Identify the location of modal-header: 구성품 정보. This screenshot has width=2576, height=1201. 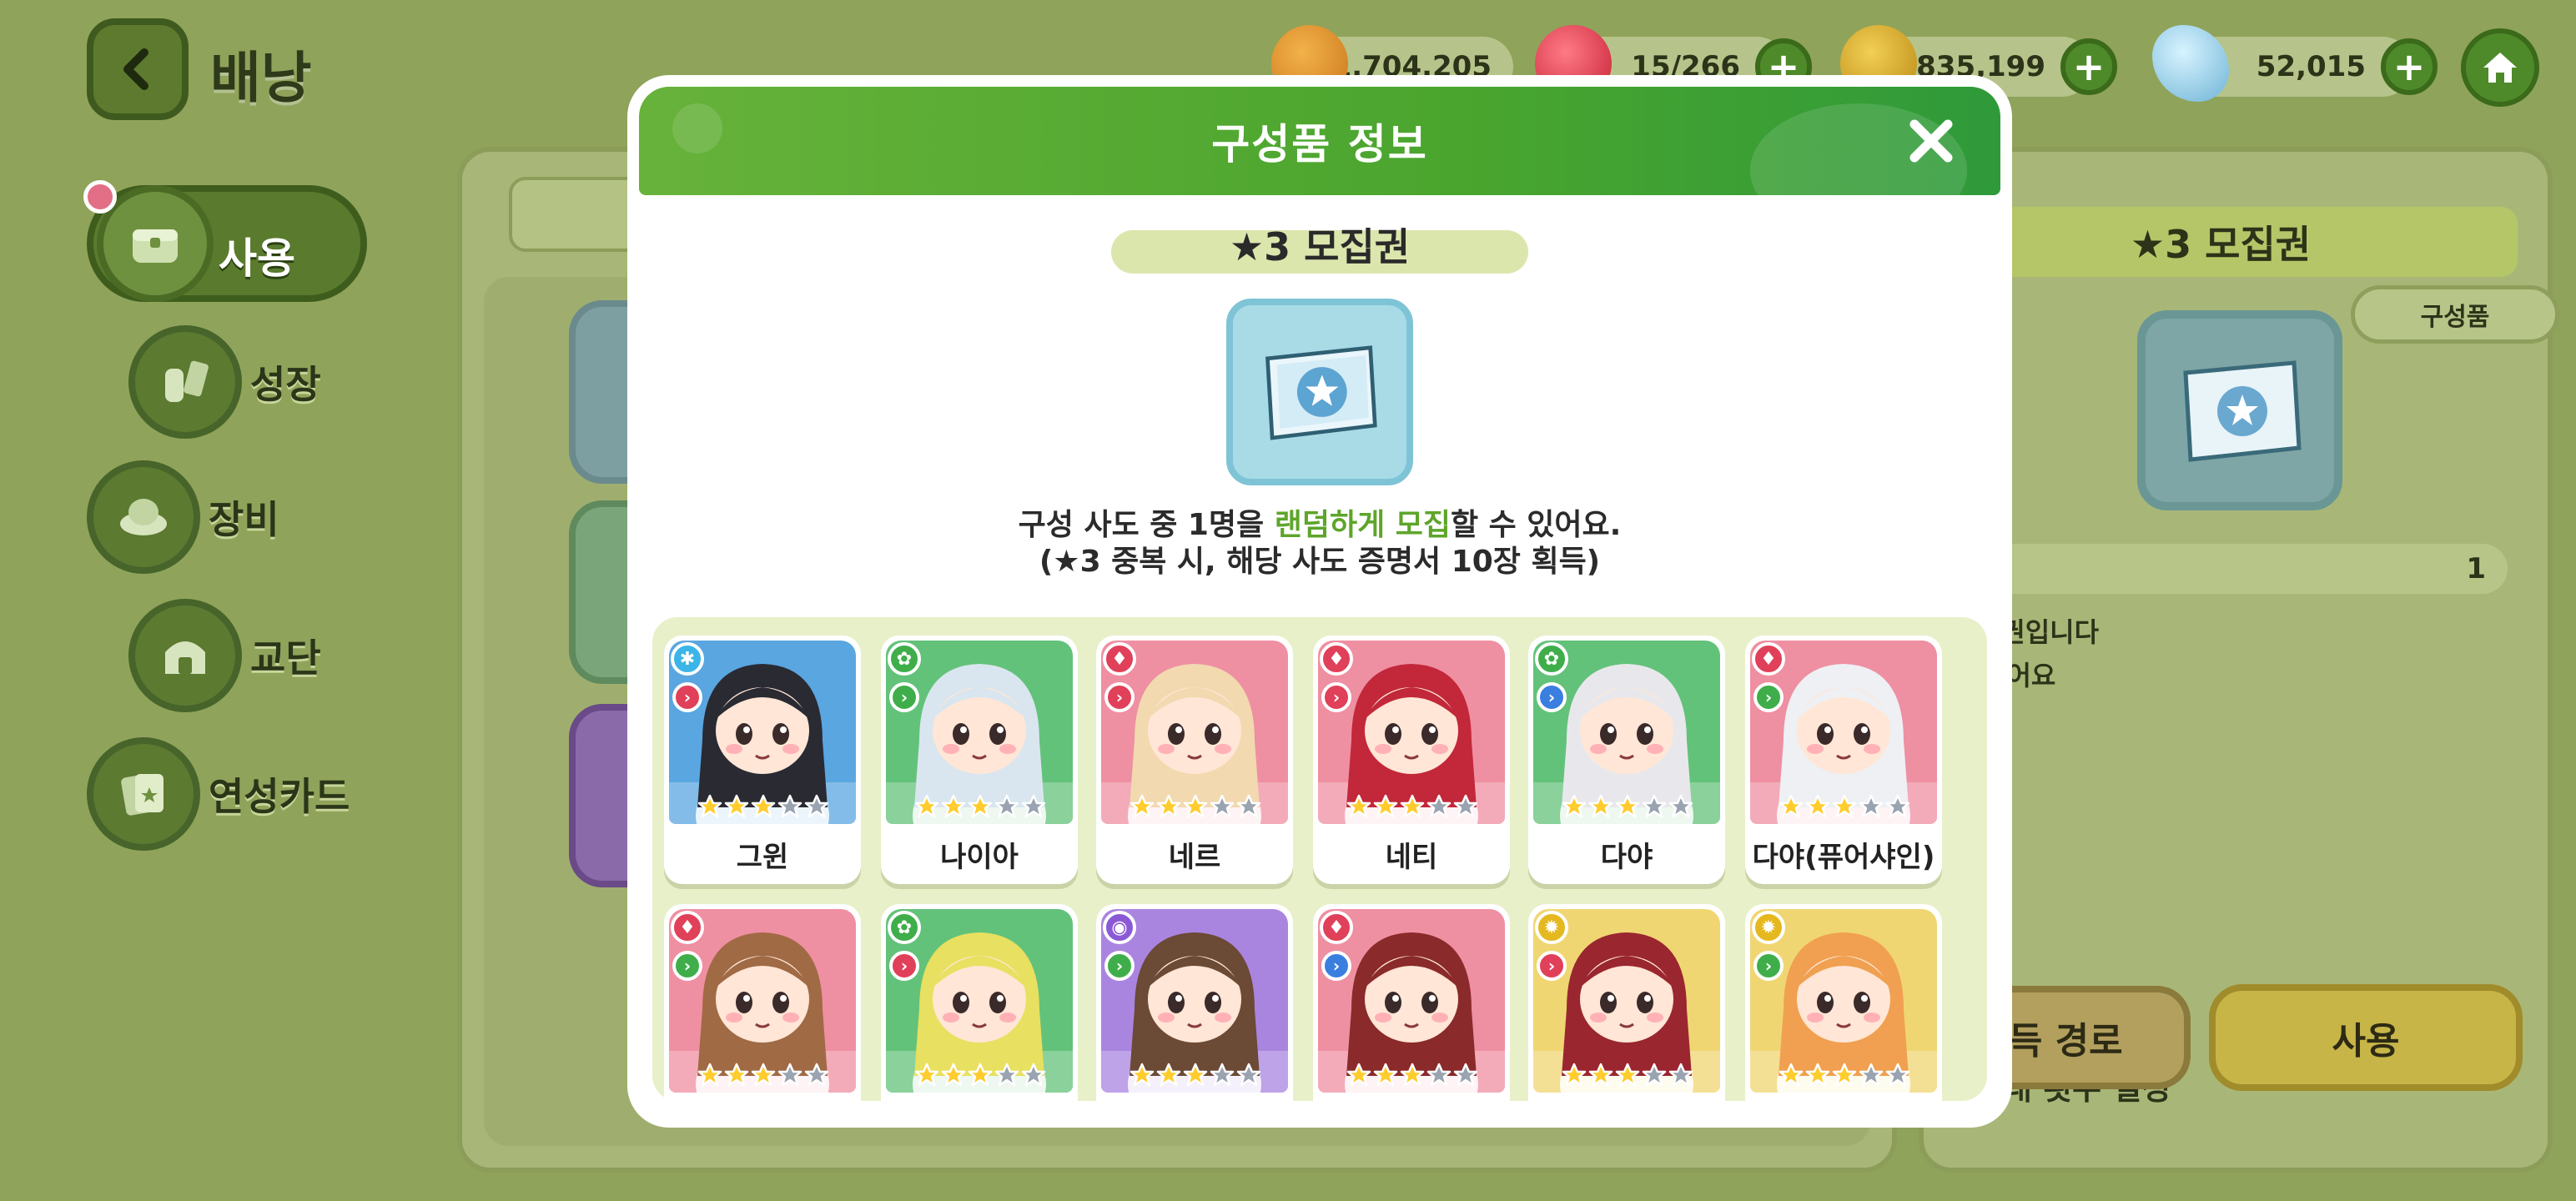
(1319, 141).